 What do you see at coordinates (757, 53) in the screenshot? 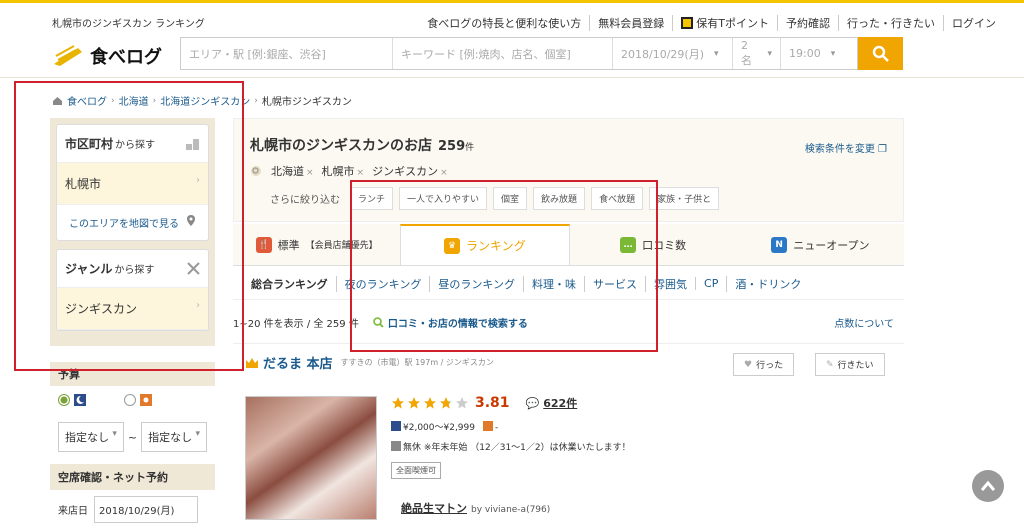
I see `people-select: 2名` at bounding box center [757, 53].